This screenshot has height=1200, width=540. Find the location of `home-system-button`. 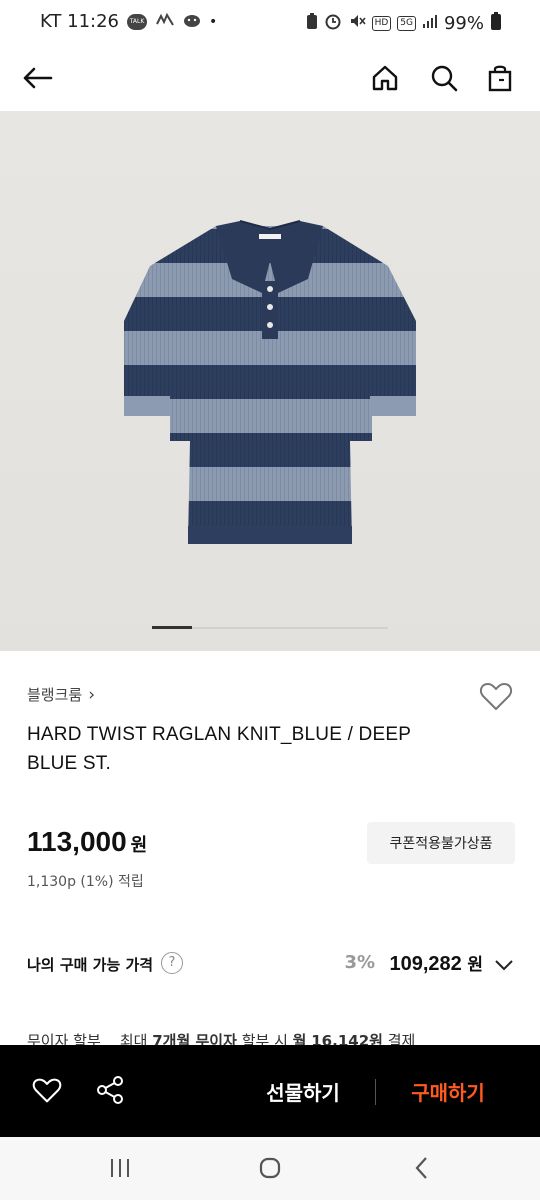

home-system-button is located at coordinates (270, 1168).